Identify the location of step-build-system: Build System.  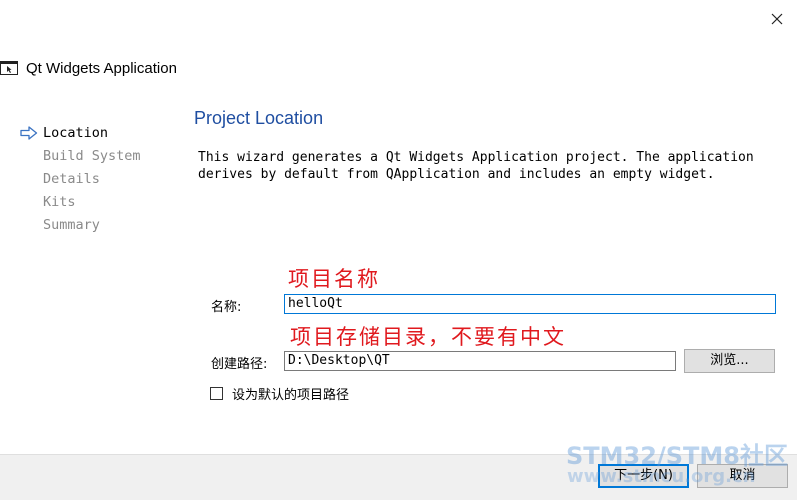
(80, 159).